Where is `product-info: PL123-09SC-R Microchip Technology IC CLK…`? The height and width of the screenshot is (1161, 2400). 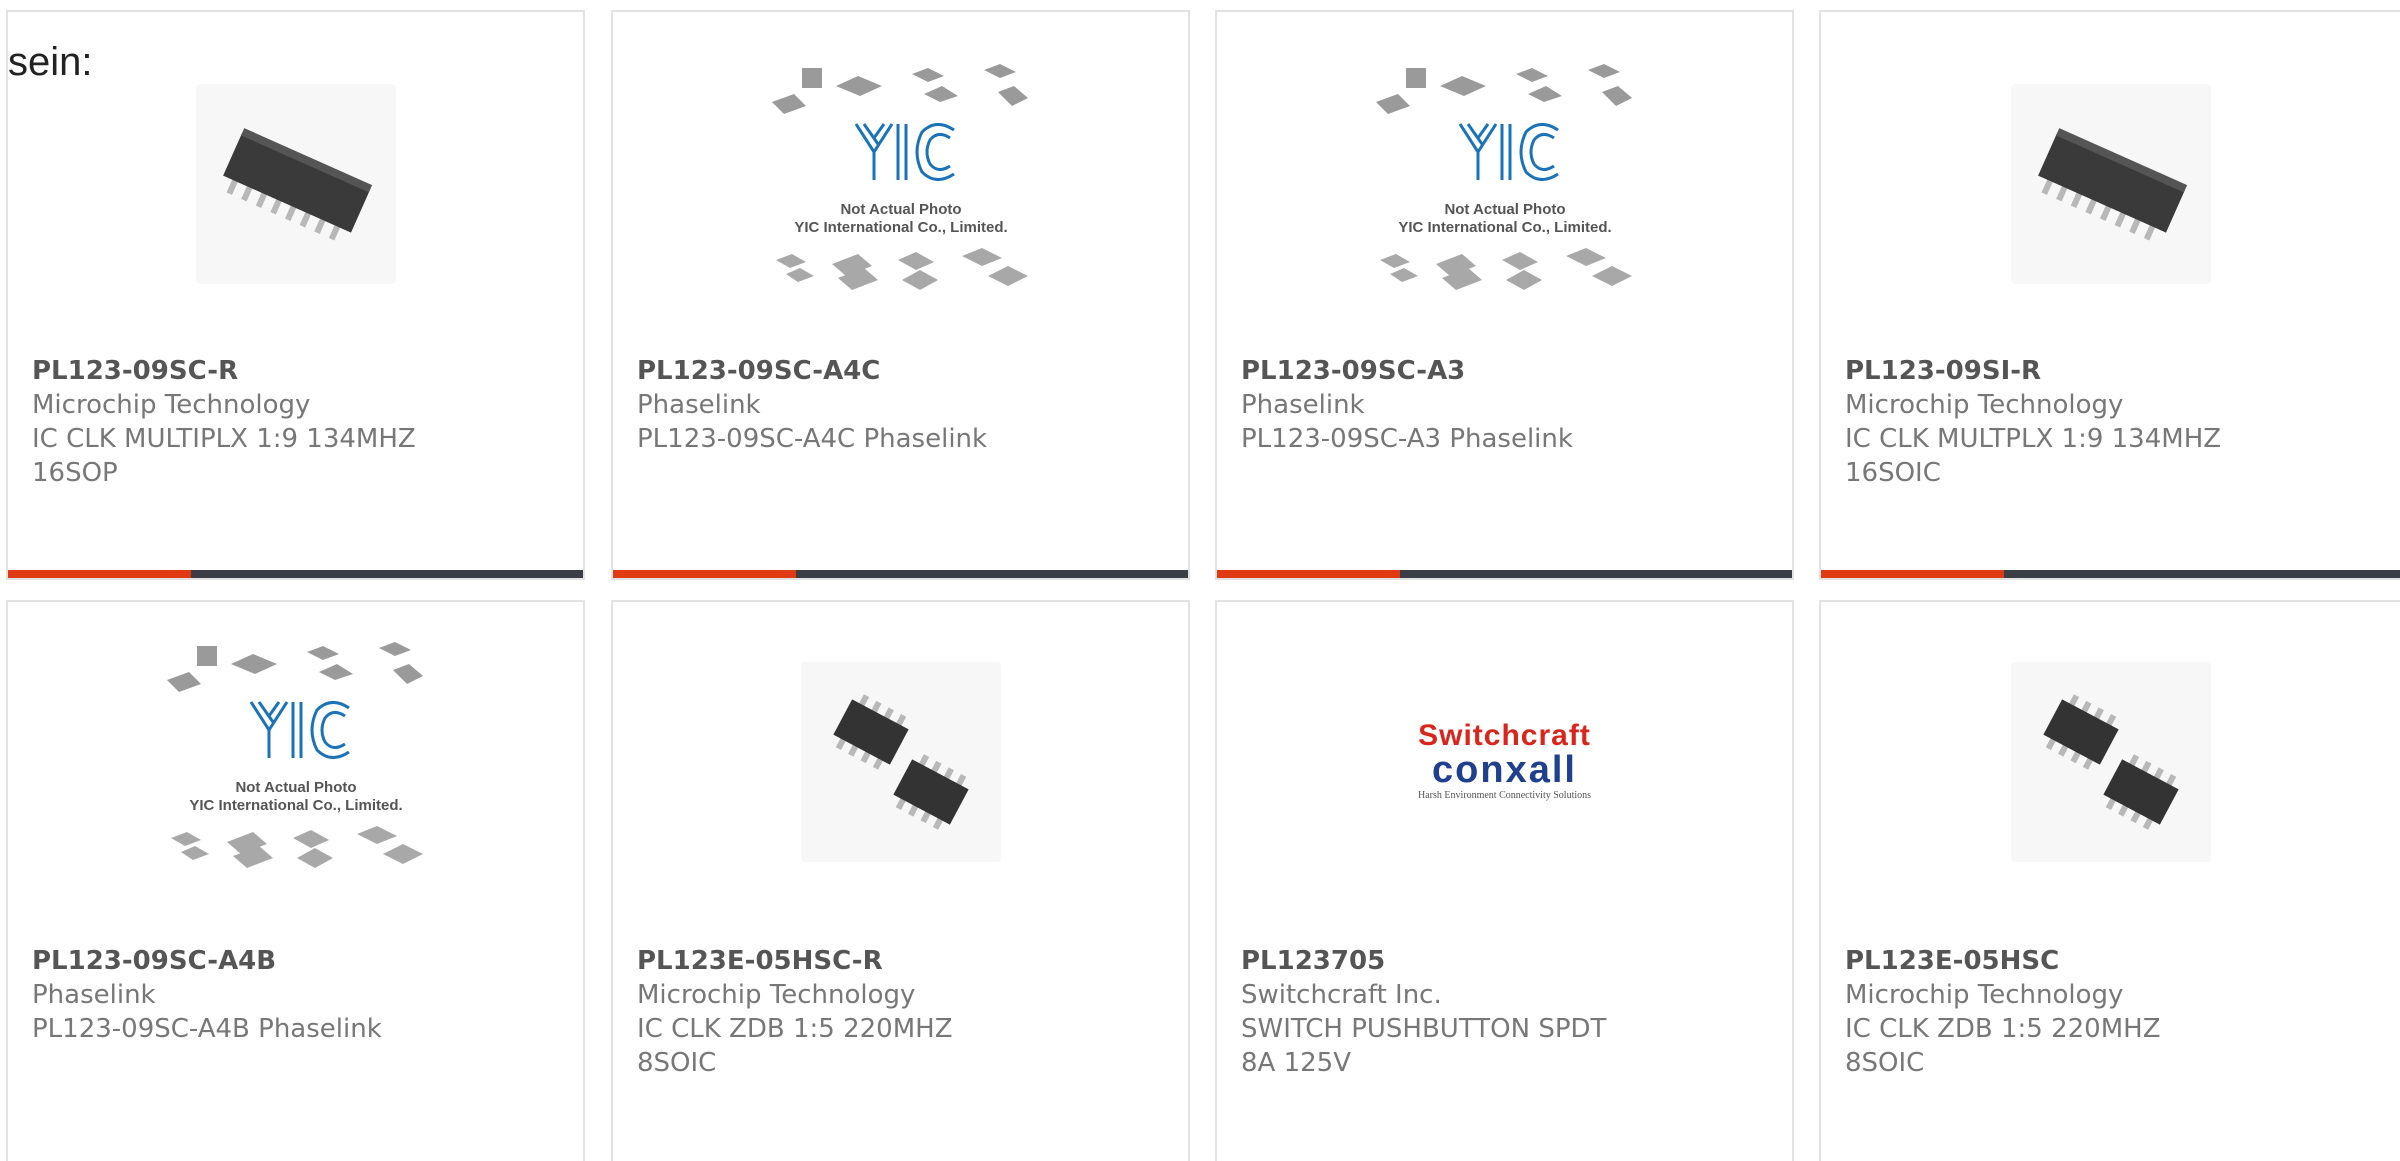 product-info: PL123-09SC-R Microchip Technology IC CLK… is located at coordinates (232, 422).